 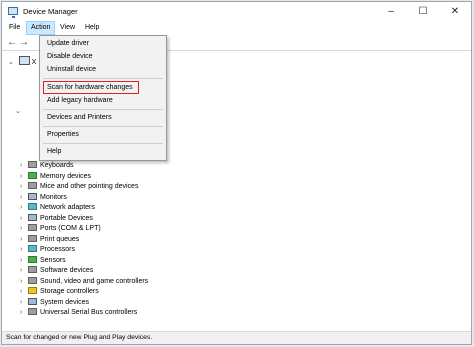 What do you see at coordinates (32, 217) in the screenshot?
I see `portable-device-icon` at bounding box center [32, 217].